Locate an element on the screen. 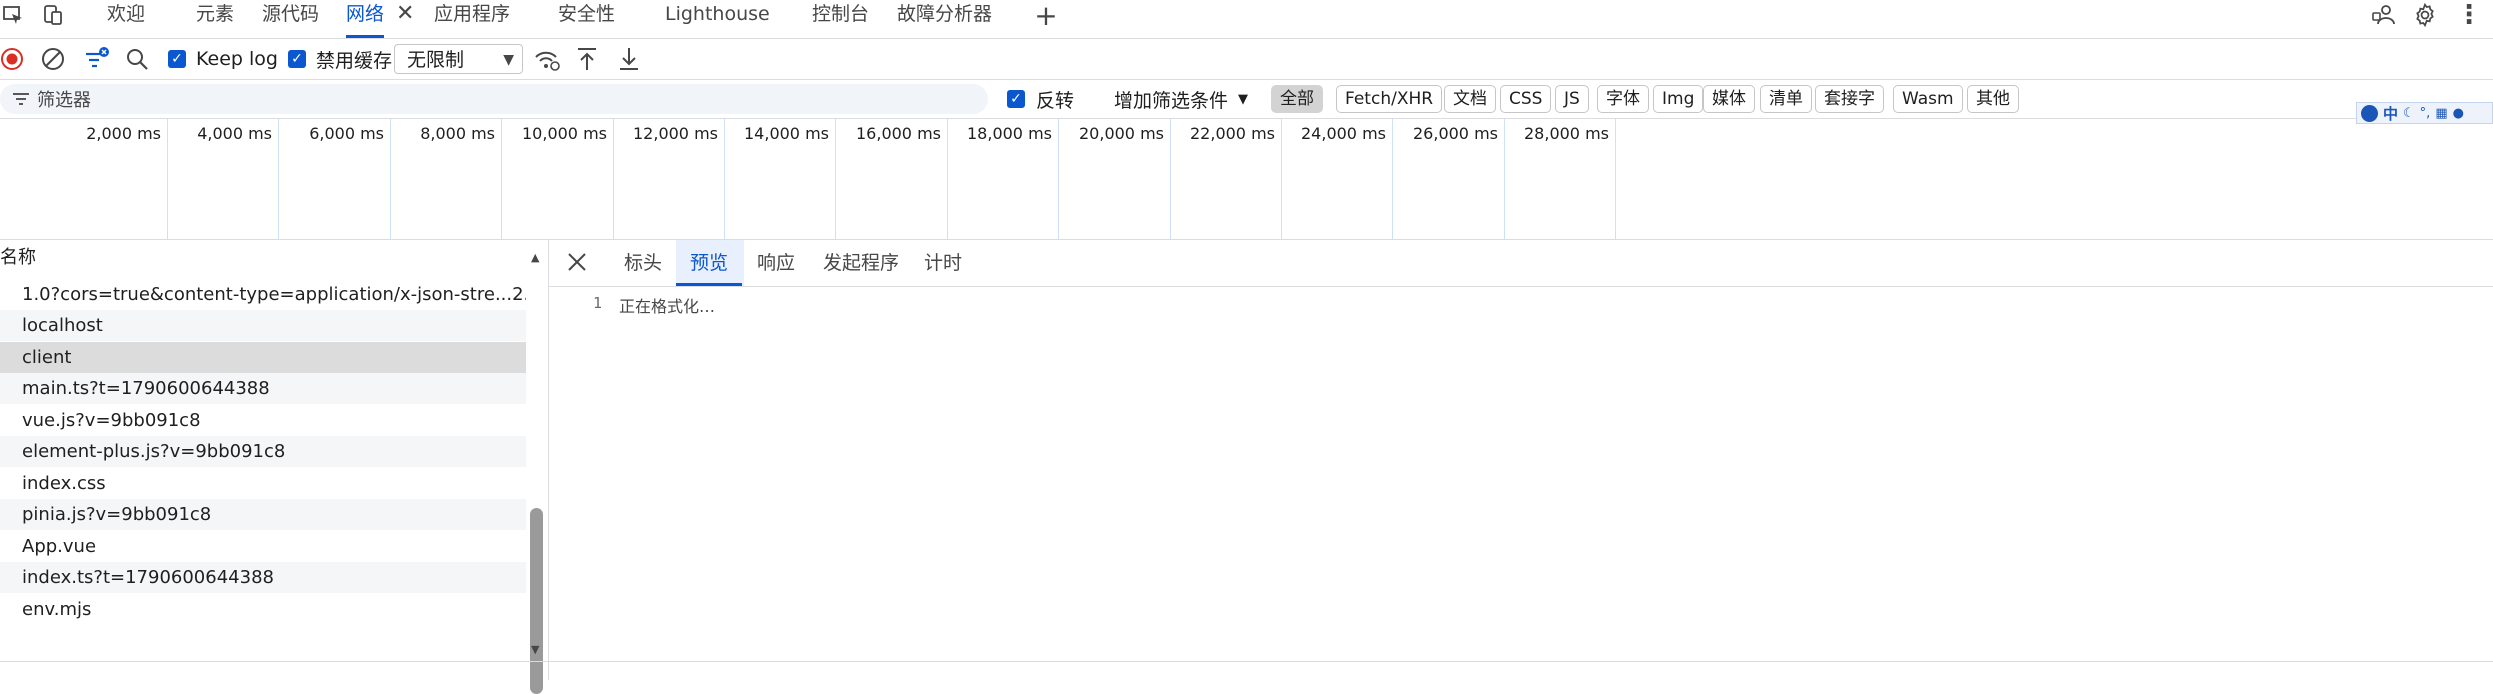 The image size is (2493, 694). line-number: 1 is located at coordinates (598, 303).